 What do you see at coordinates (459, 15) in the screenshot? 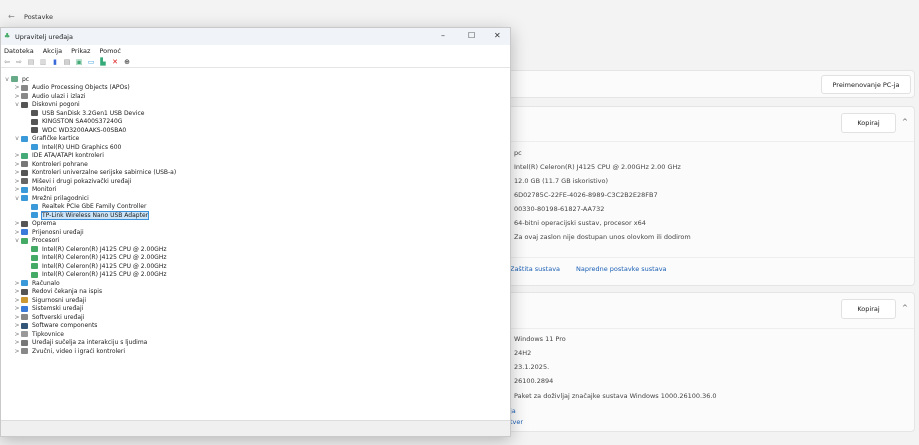
I see `settings-header: ← Postavke` at bounding box center [459, 15].